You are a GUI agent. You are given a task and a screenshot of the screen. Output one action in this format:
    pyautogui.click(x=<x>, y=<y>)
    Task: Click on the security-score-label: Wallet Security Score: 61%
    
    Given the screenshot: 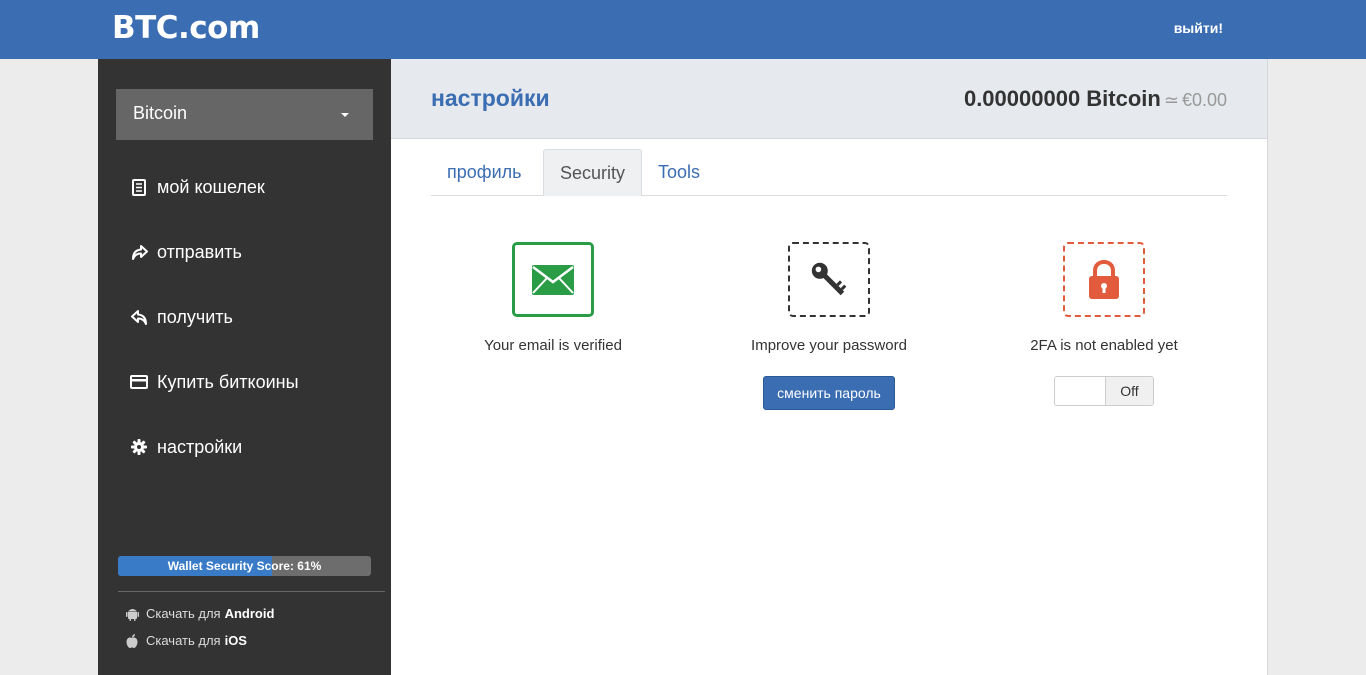 What is the action you would take?
    pyautogui.click(x=244, y=566)
    